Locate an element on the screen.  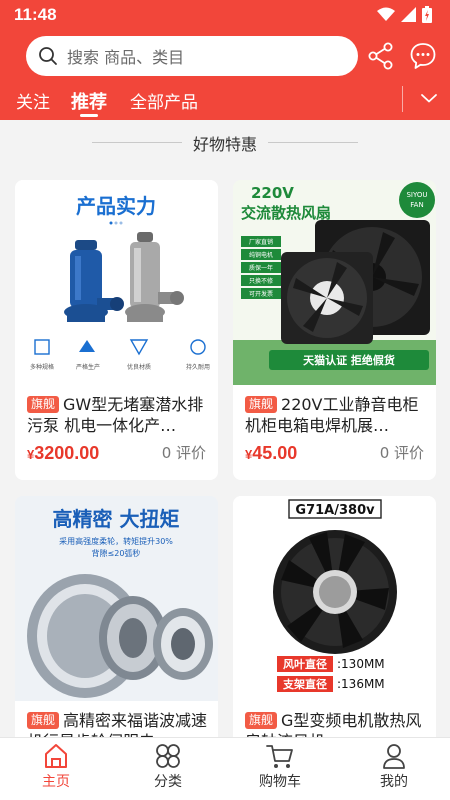
image-headline: 产品实力 is located at coordinates (116, 206).